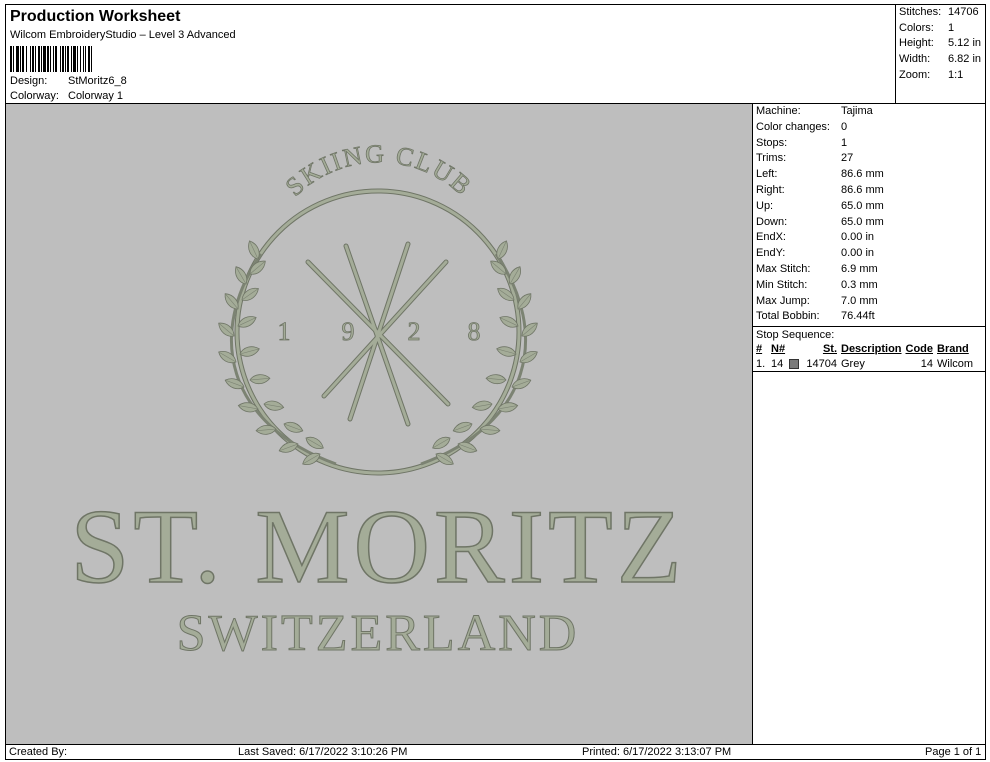 The height and width of the screenshot is (762, 990). Describe the element at coordinates (940, 76) in the screenshot. I see `stat-row: Zoom: 1:1` at that location.